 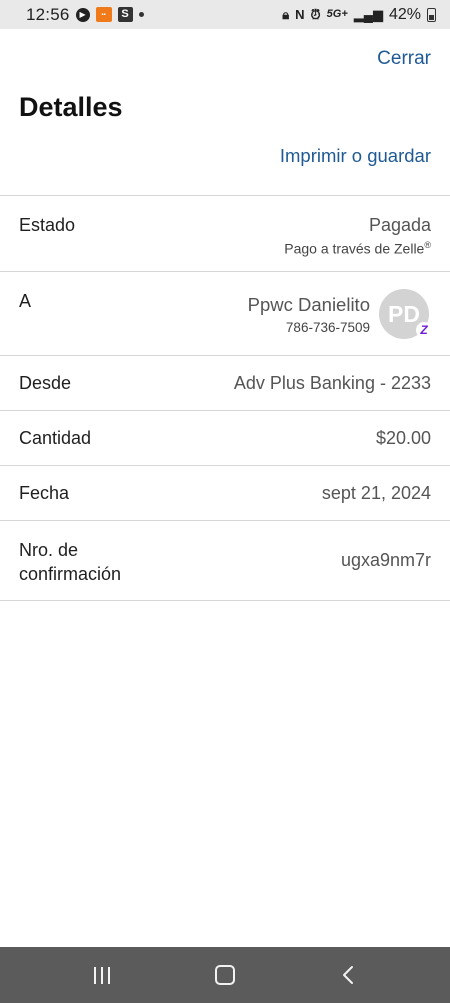 I want to click on nfc-icon: N, so click(x=300, y=14).